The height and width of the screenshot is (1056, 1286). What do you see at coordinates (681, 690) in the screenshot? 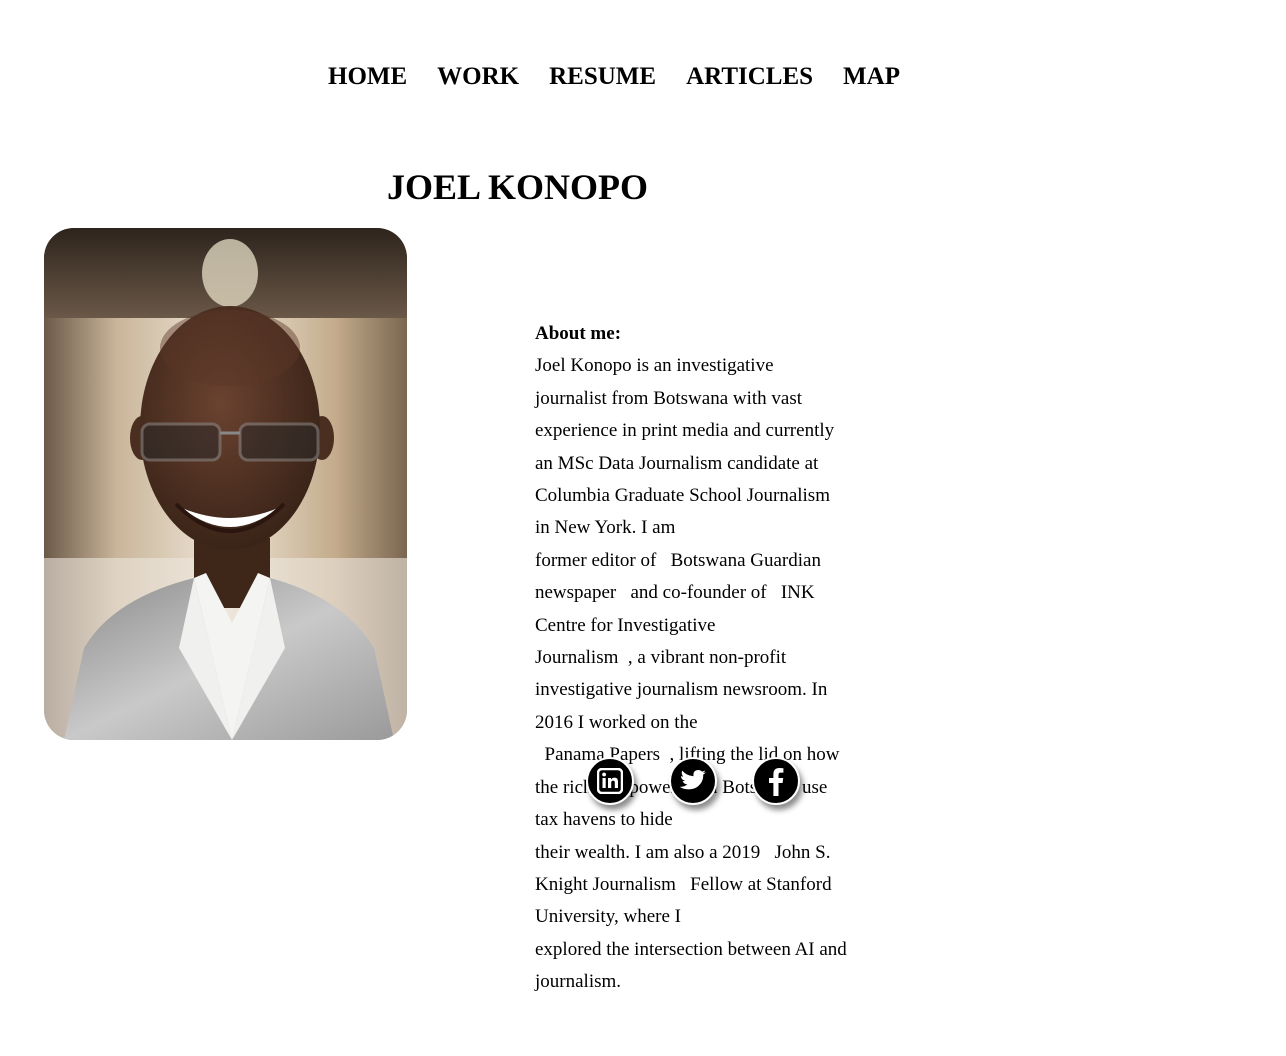
I see `about-line: investigative journalism newsroom. In` at bounding box center [681, 690].